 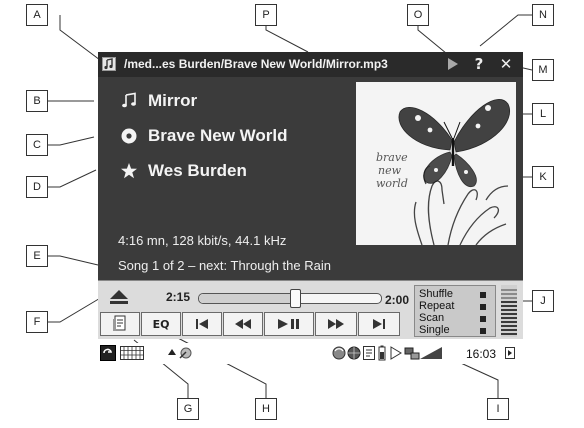 I want to click on callout-o: O, so click(x=418, y=15).